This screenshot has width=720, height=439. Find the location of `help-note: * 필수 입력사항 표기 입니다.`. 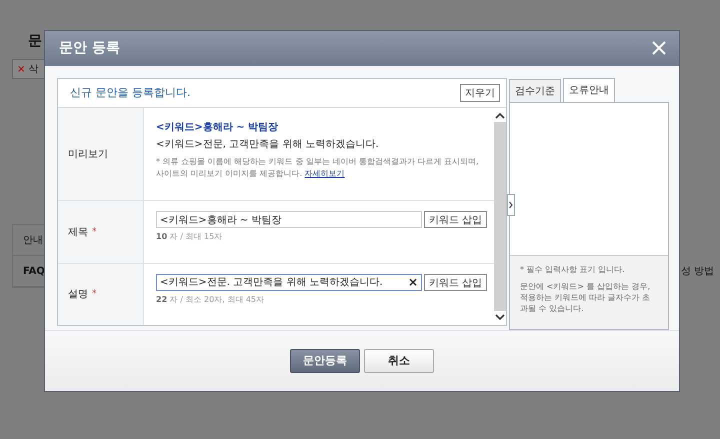

help-note: * 필수 입력사항 표기 입니다. is located at coordinates (573, 269).